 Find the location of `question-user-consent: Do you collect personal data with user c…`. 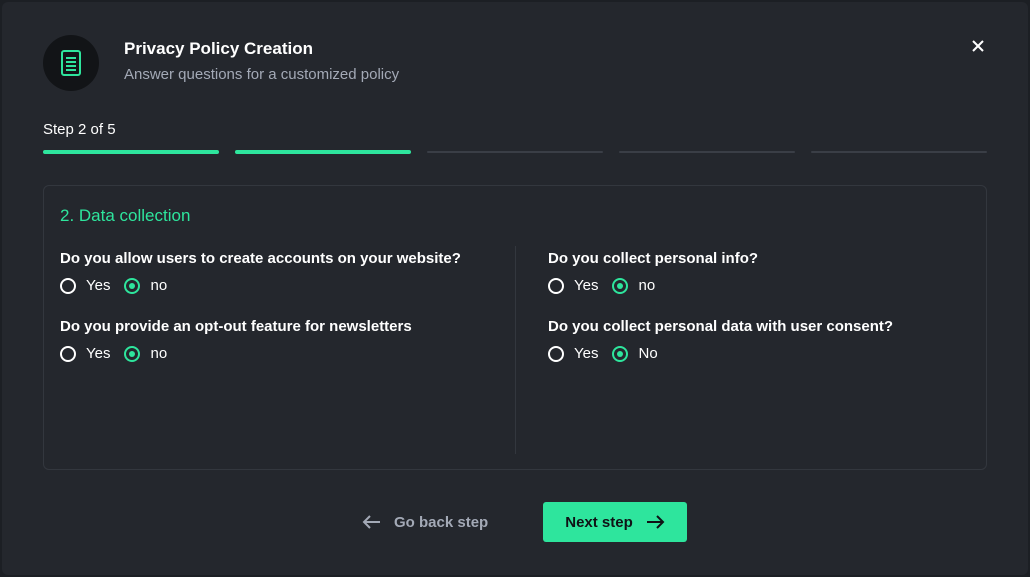

question-user-consent: Do you collect personal data with user c… is located at coordinates (721, 326).